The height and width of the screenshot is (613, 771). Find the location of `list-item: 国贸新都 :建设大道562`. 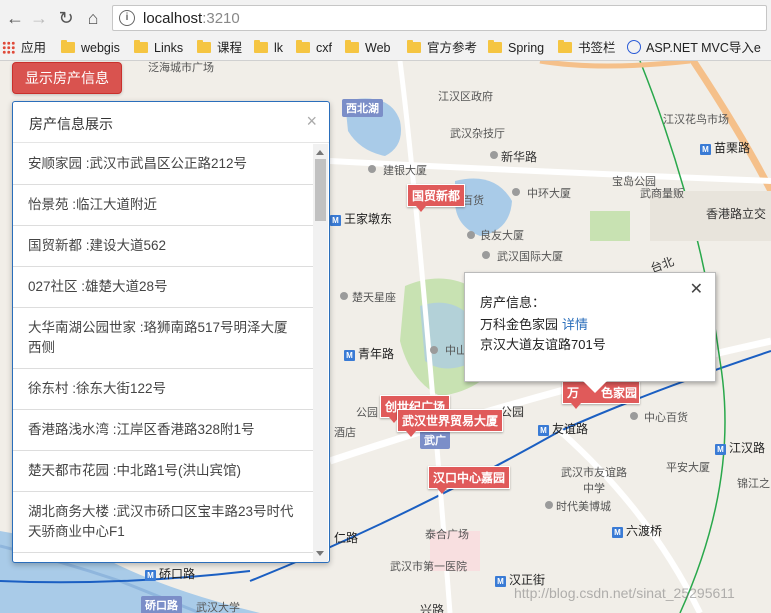

list-item: 国贸新都 :建设大道562 is located at coordinates (163, 246).